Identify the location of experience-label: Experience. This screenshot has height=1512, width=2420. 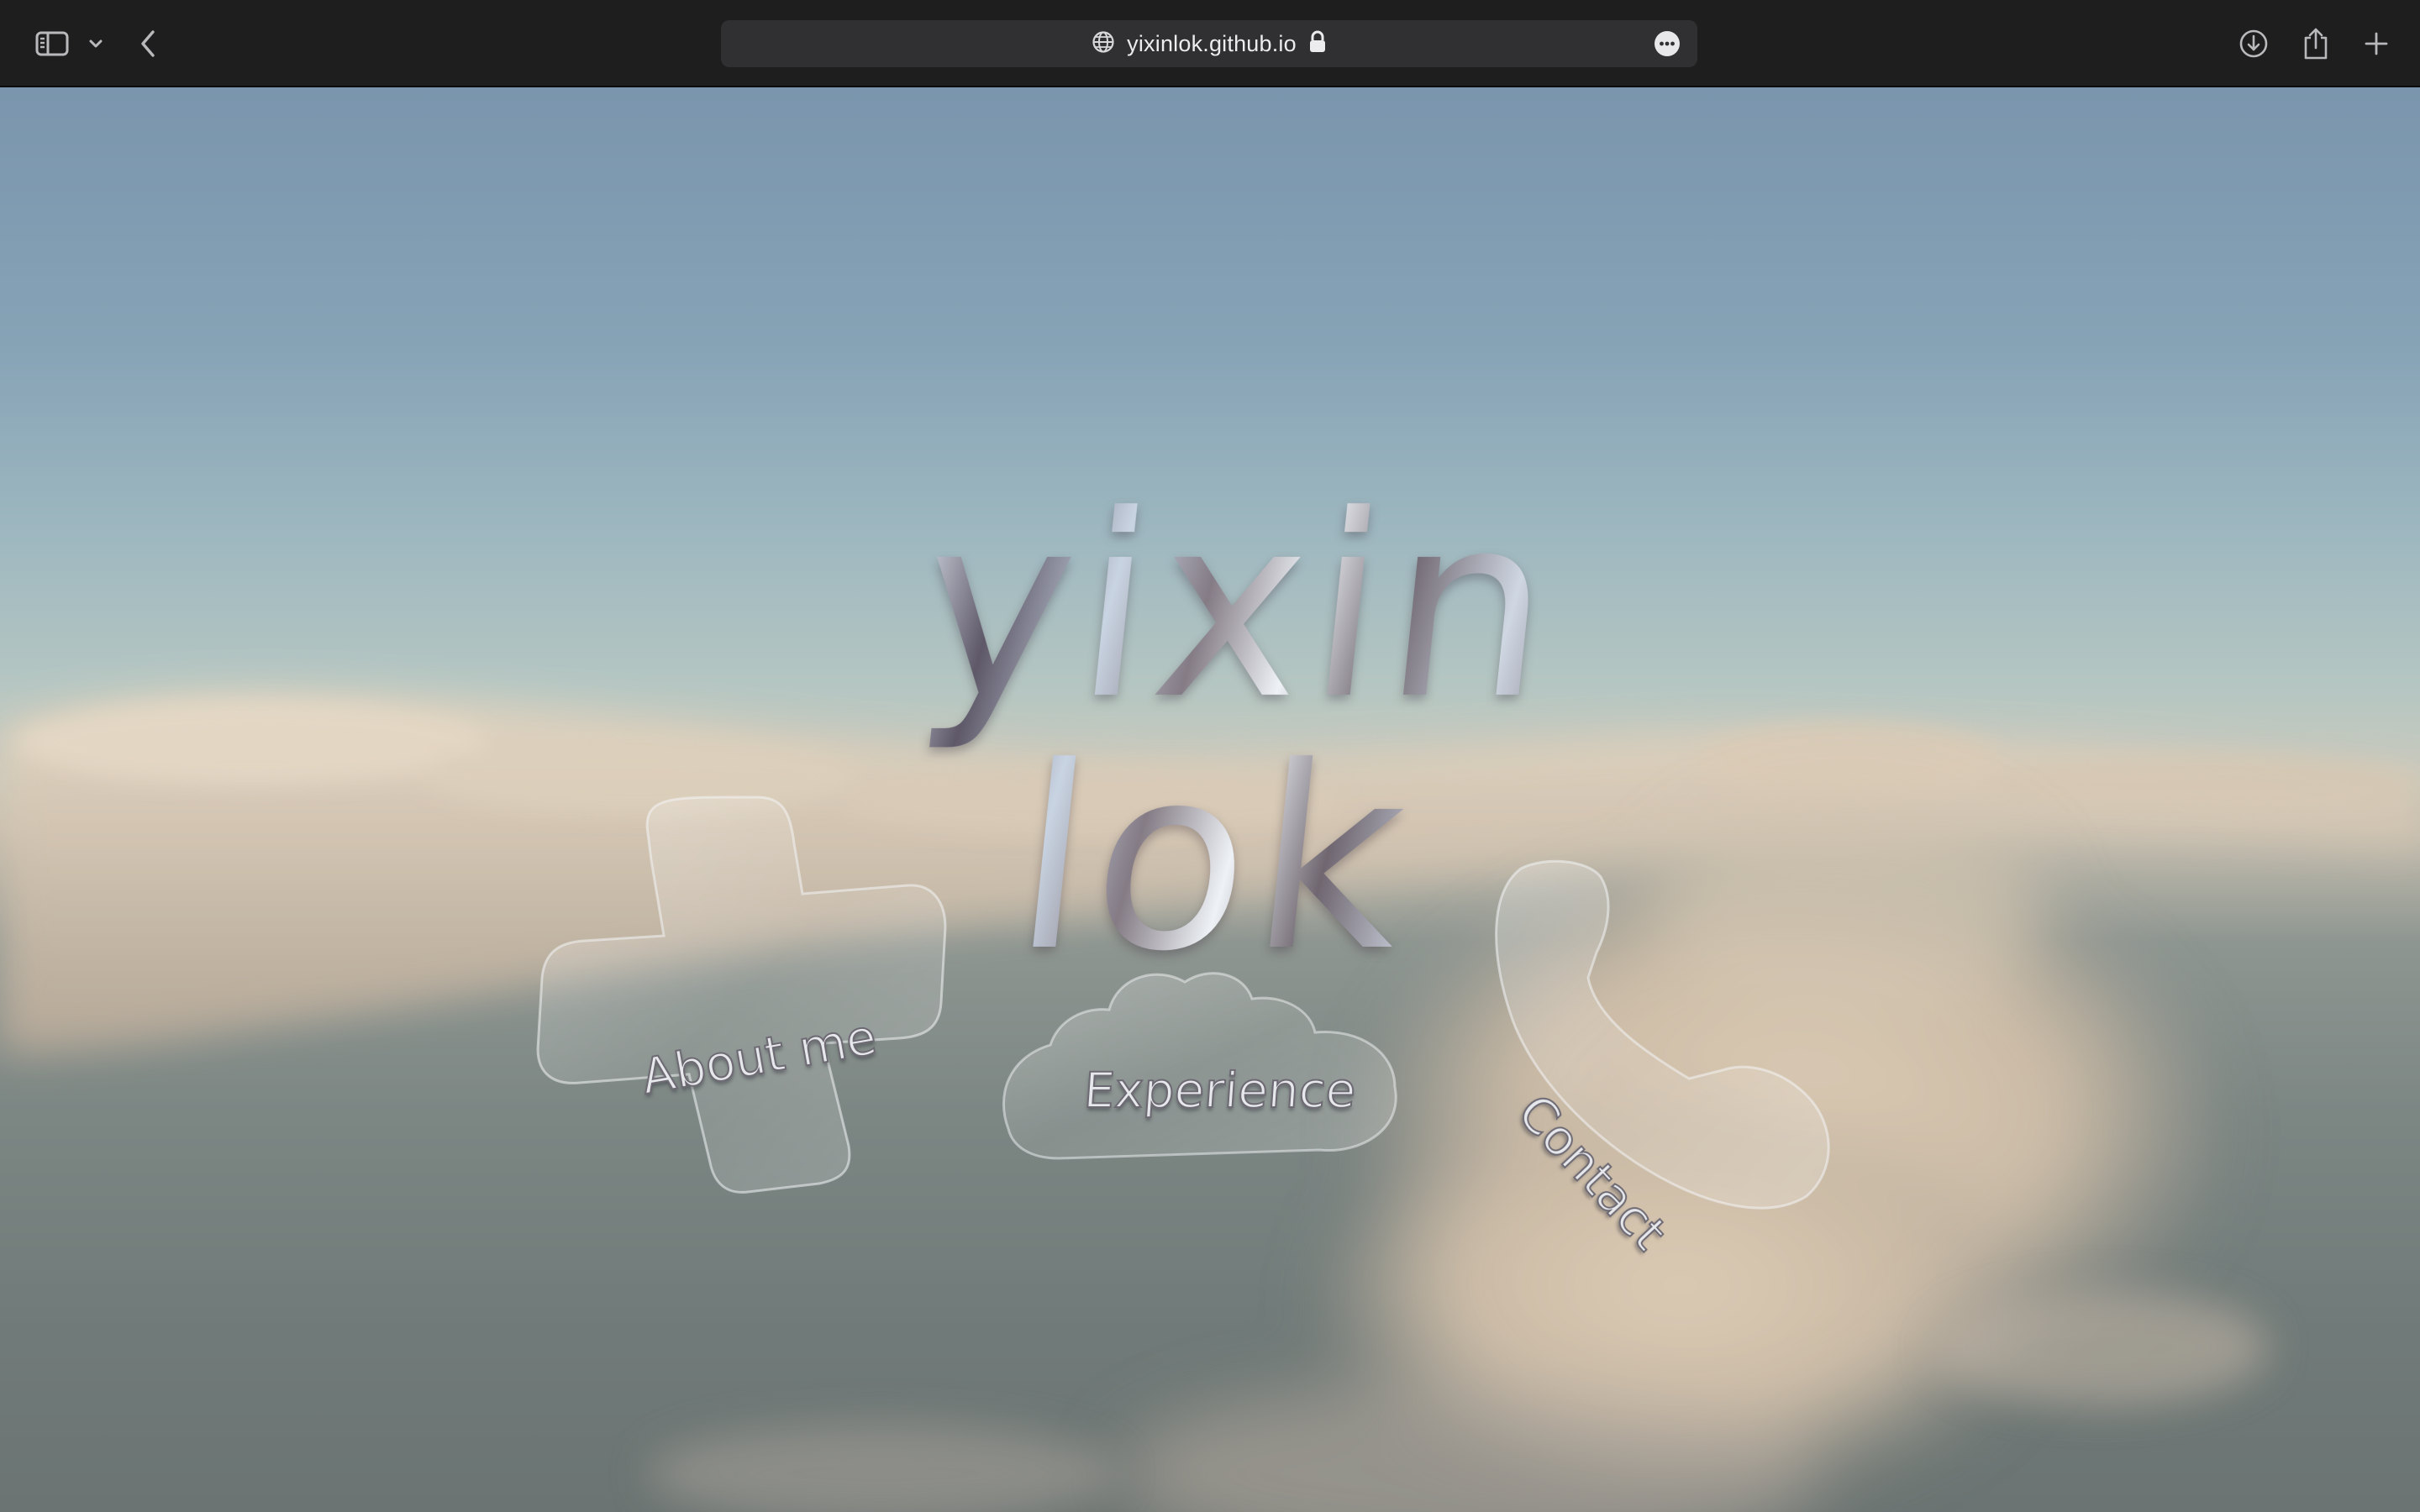
(1220, 1090).